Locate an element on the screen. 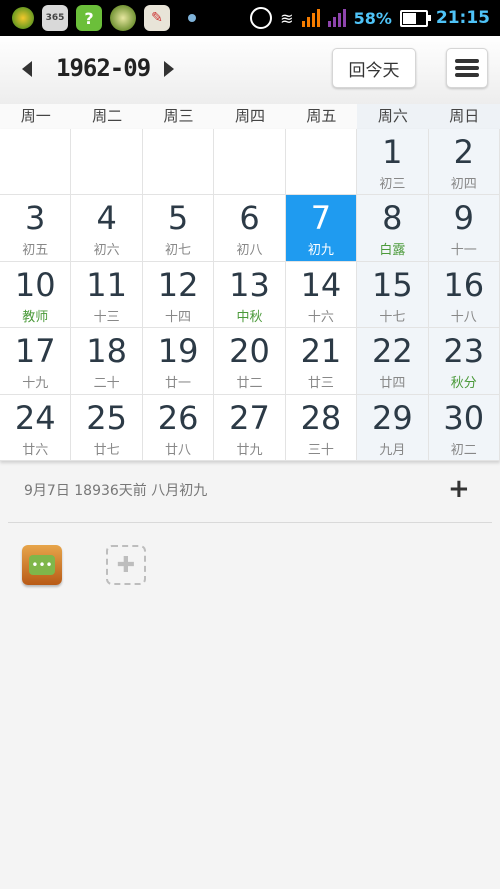 The width and height of the screenshot is (500, 889). prev-month-icon is located at coordinates (27, 69).